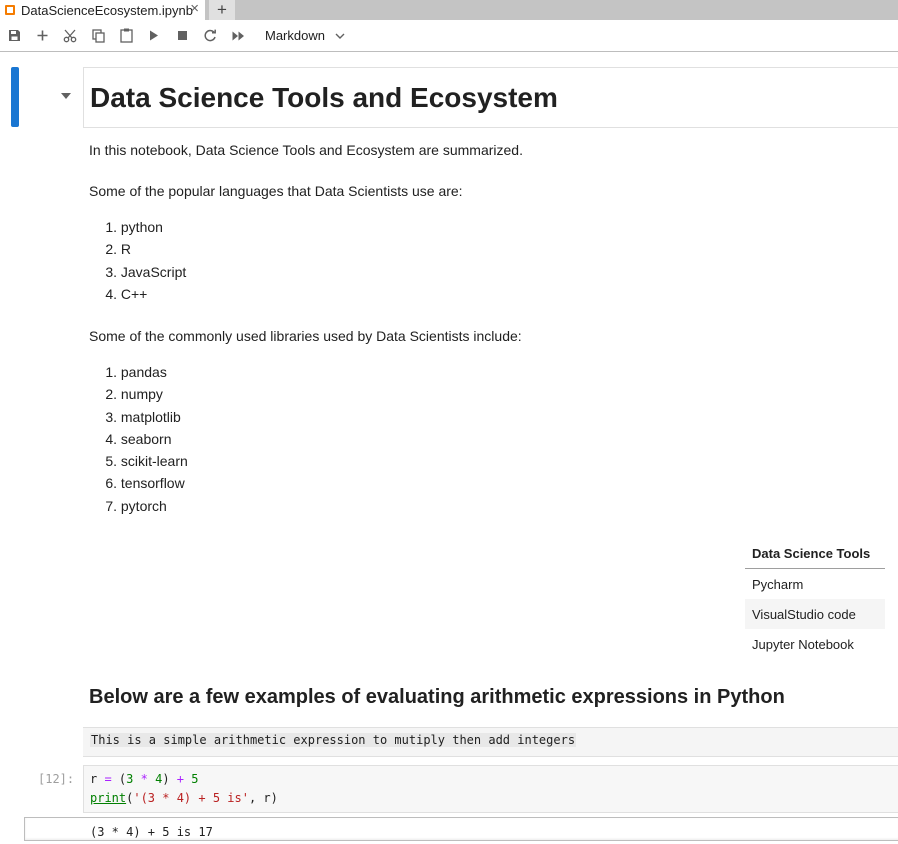 This screenshot has height=844, width=898. What do you see at coordinates (144, 779) in the screenshot?
I see `code-line-1: r = (3 * 4) + 5` at bounding box center [144, 779].